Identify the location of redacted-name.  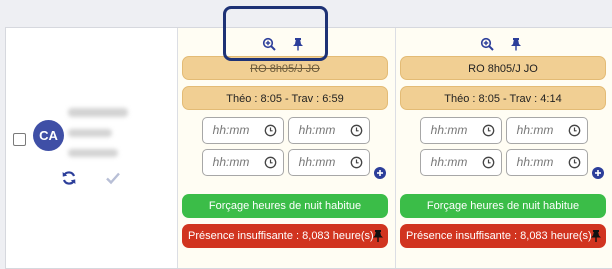
(98, 112).